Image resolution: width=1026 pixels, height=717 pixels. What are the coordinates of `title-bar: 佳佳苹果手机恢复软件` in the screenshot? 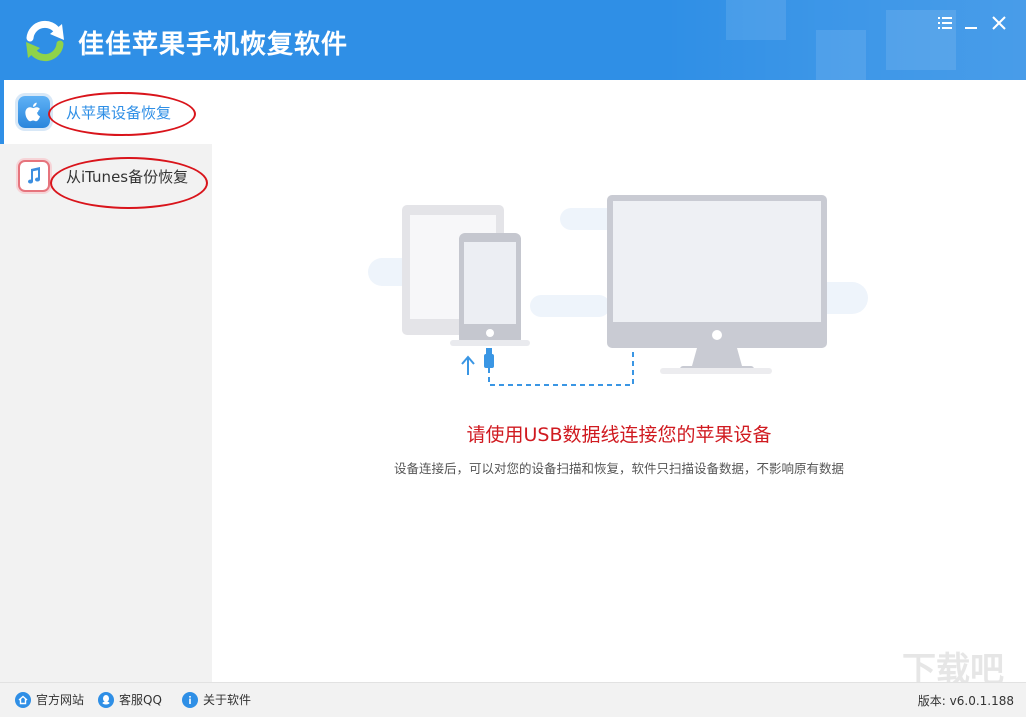 It's located at (513, 40).